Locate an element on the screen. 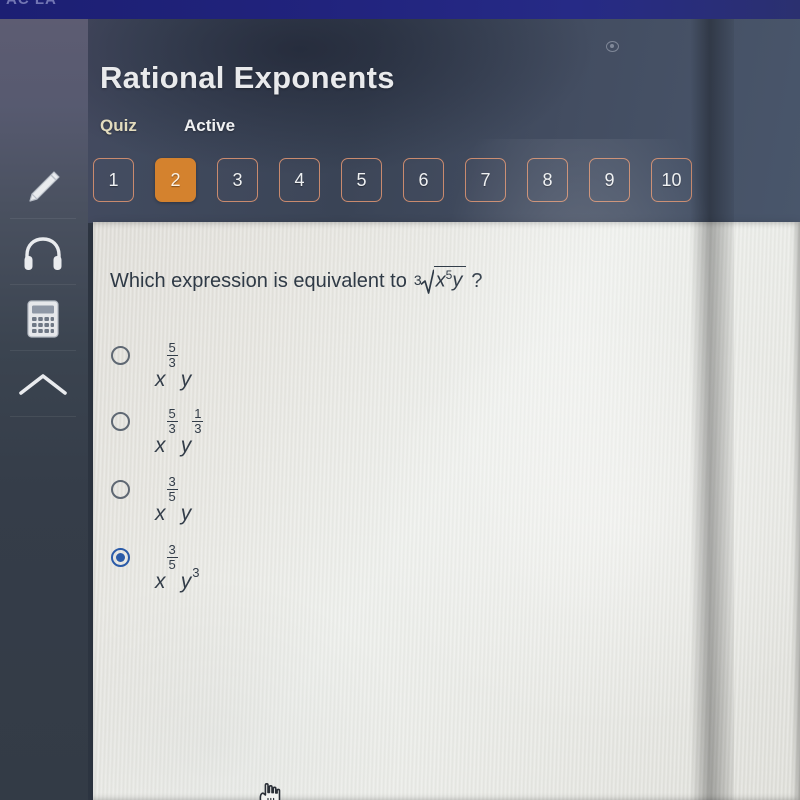 Image resolution: width=800 pixels, height=800 pixels. pager-button-8: 8 is located at coordinates (547, 180).